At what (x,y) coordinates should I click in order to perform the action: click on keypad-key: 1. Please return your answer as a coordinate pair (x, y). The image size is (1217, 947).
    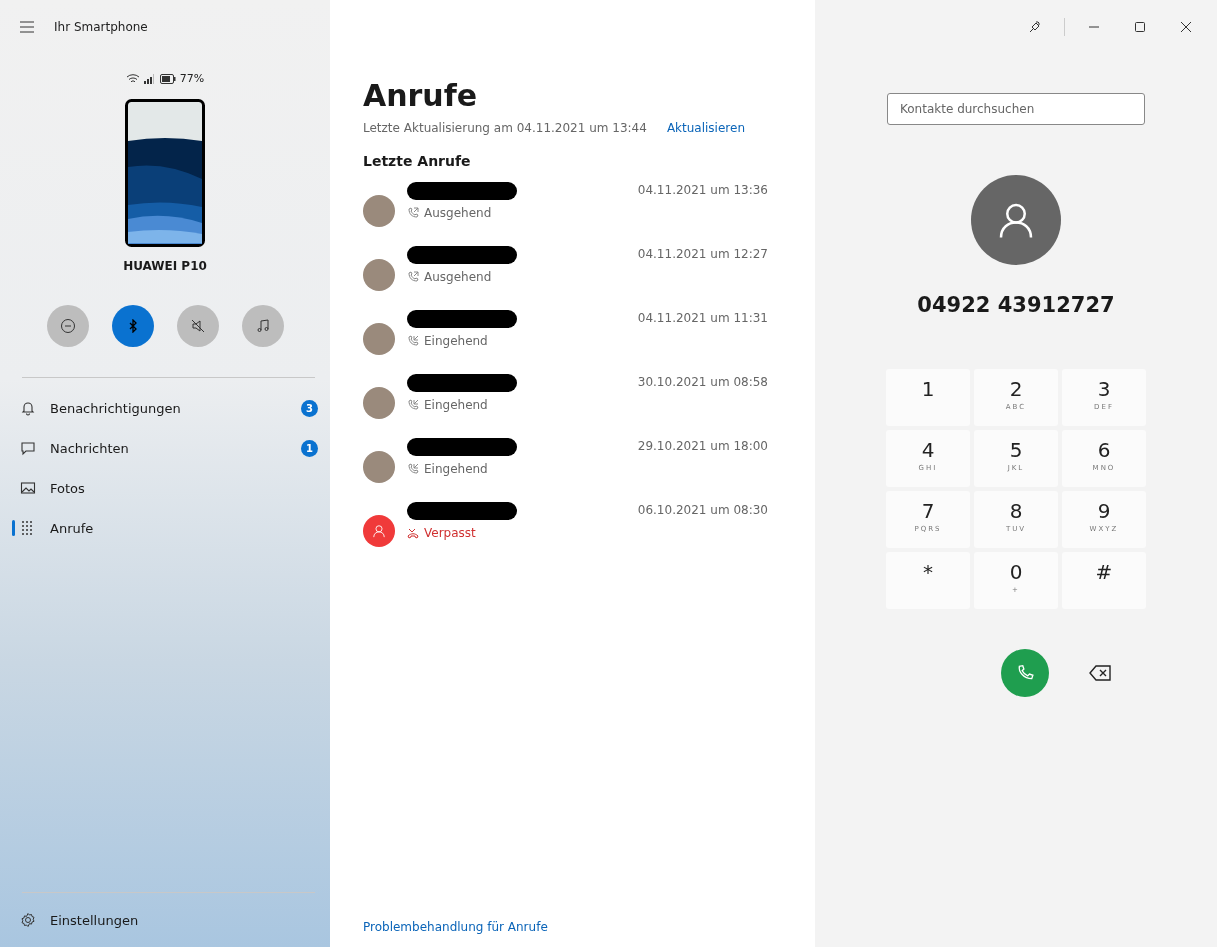
    Looking at the image, I should click on (928, 397).